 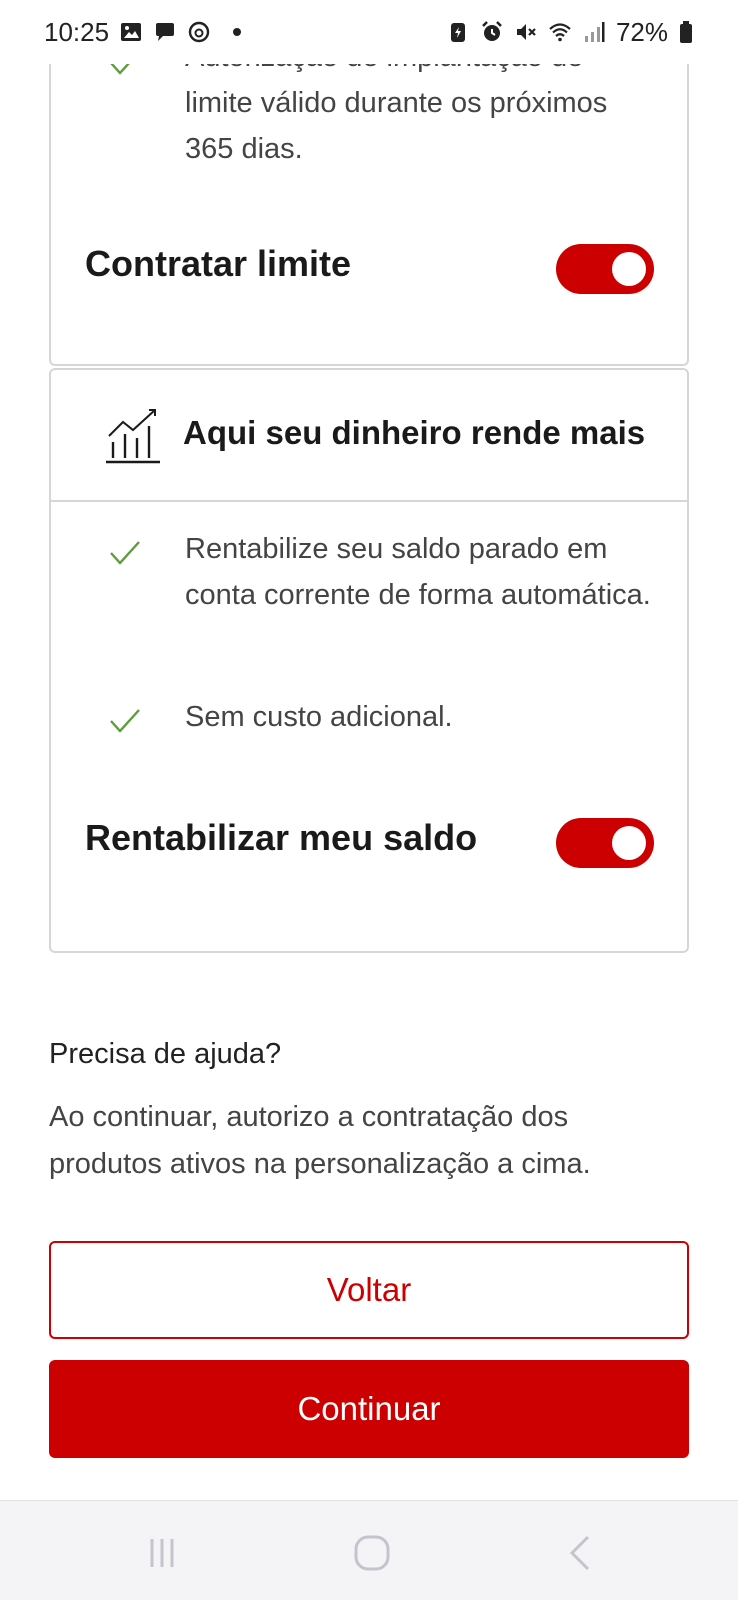 I want to click on toggle-label: Contratar limite, so click(x=218, y=263).